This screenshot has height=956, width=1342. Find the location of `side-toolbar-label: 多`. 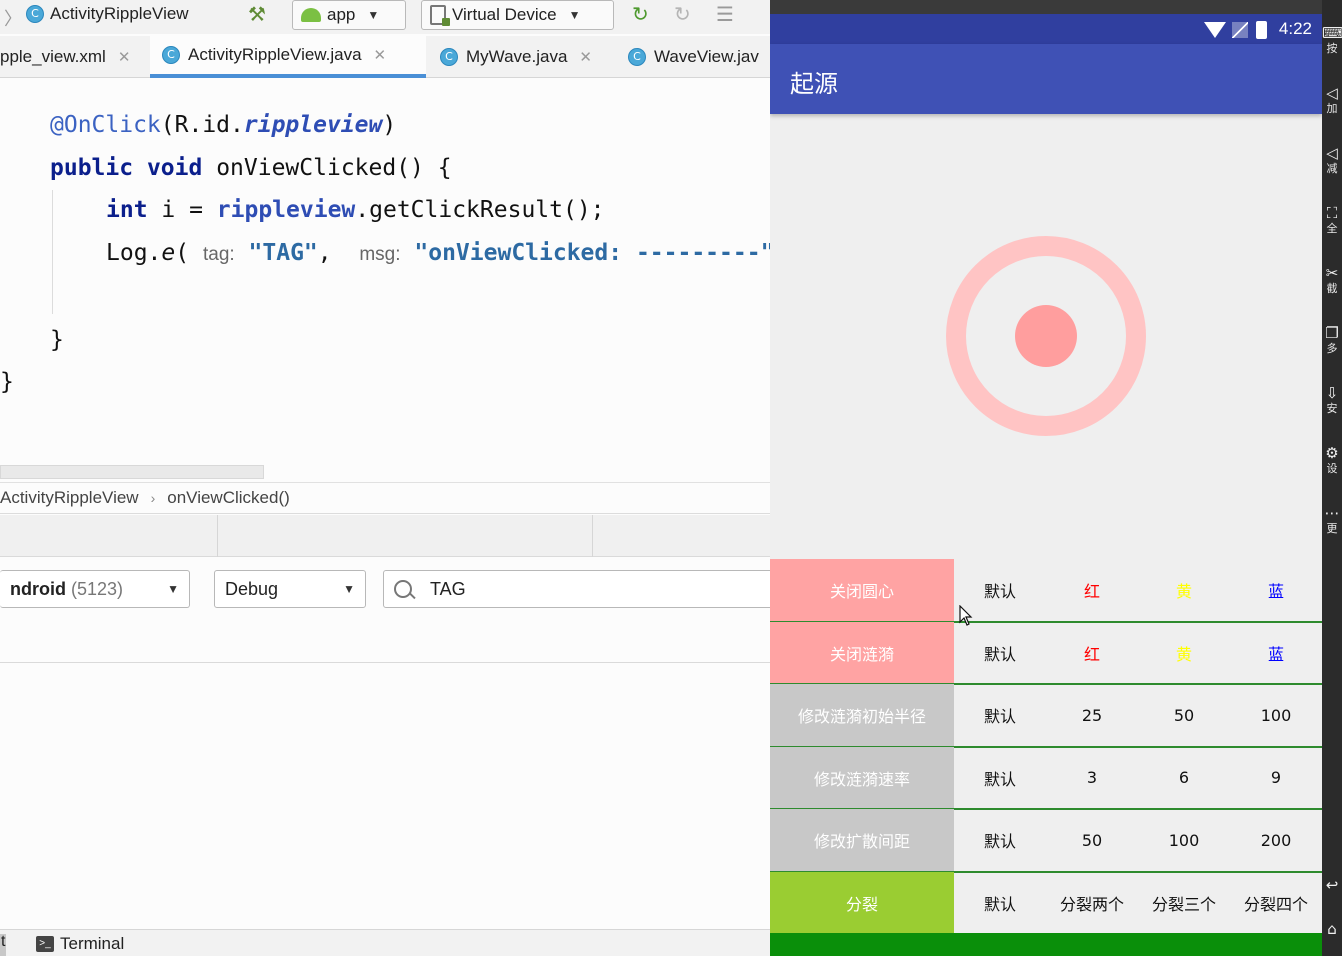

side-toolbar-label: 多 is located at coordinates (1332, 348).